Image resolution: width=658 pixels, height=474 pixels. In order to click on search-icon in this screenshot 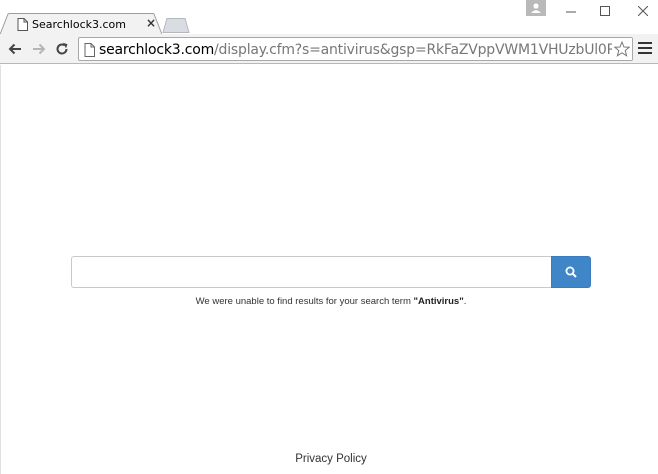, I will do `click(571, 272)`.